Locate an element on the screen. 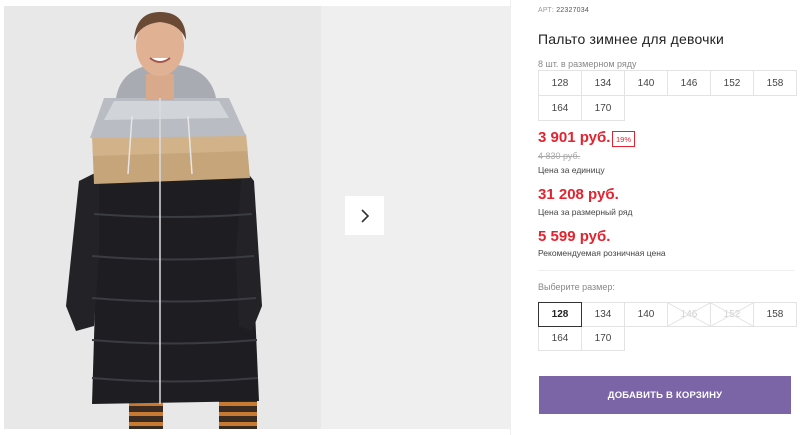 The image size is (800, 435). add-to-cart-button: ДОБАВИТЬ В КОРЗИНУ is located at coordinates (665, 395).